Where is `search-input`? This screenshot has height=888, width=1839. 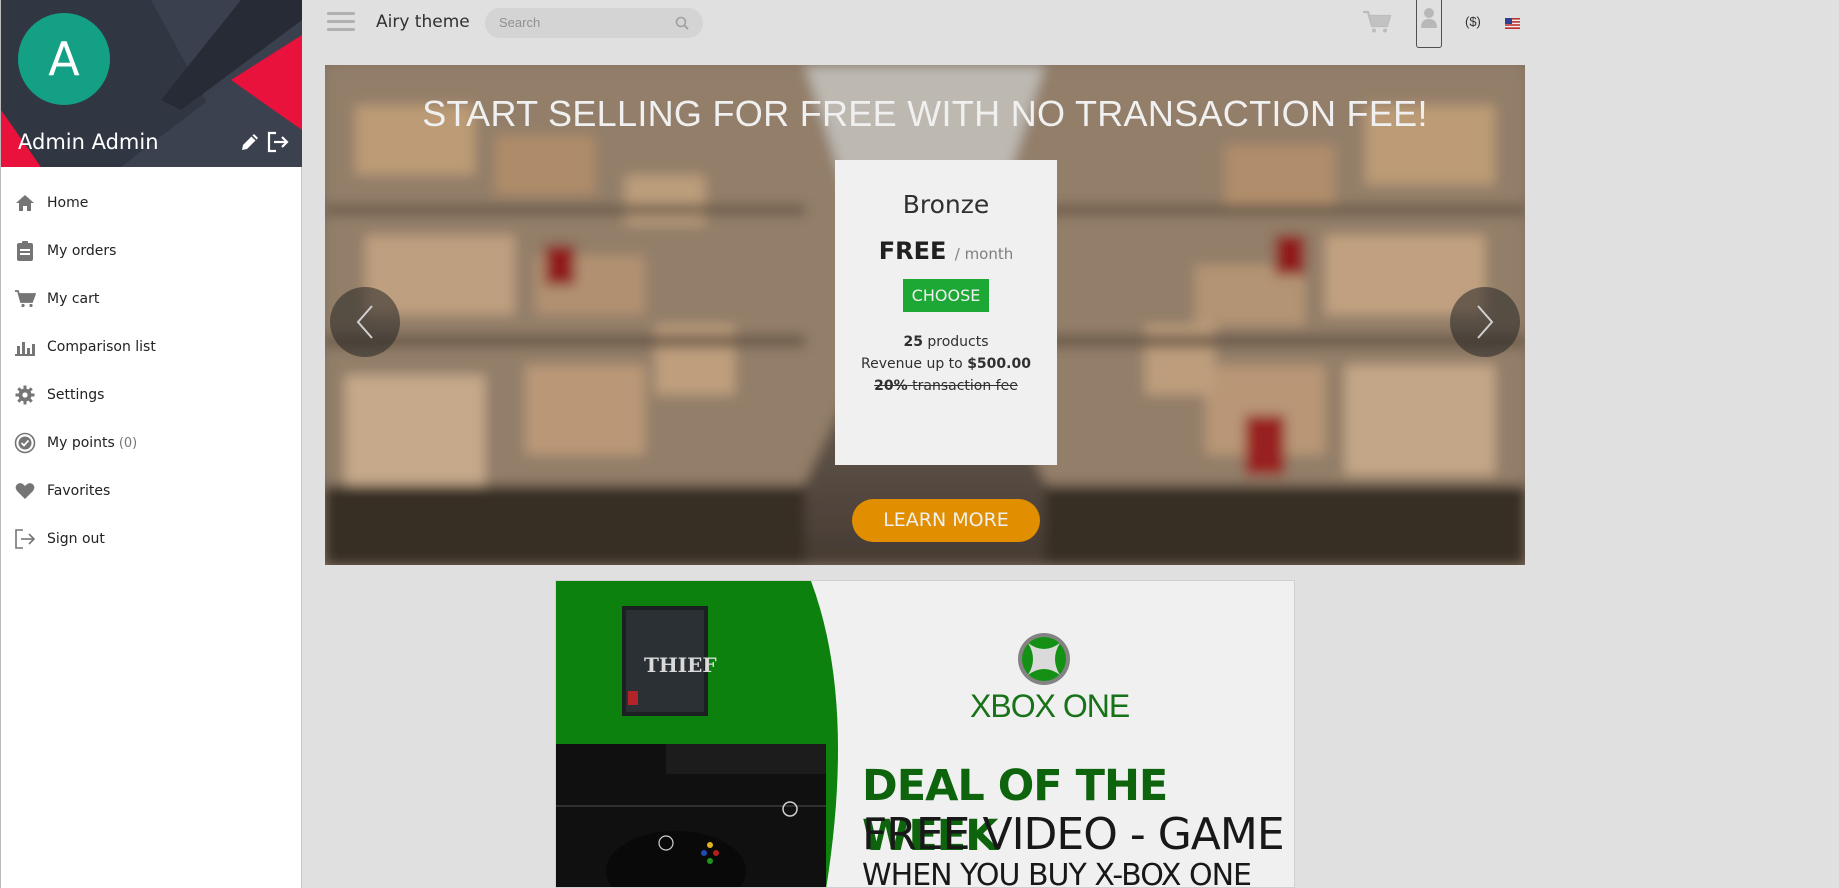
search-input is located at coordinates (584, 22).